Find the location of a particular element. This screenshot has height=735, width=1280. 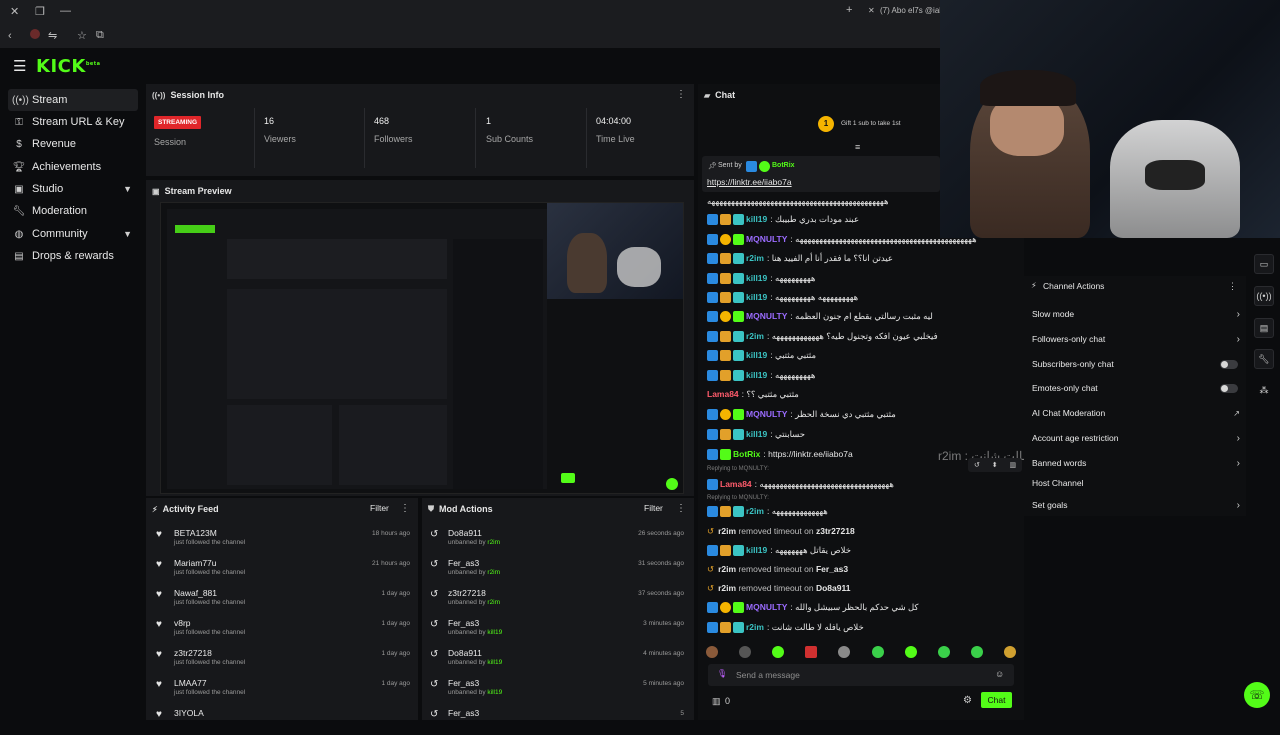

expand-chevron-icon: ≡ is located at coordinates (857, 147).